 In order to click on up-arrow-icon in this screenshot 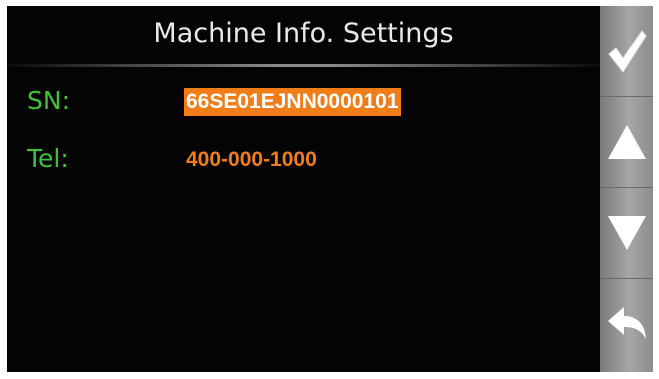, I will do `click(627, 142)`.